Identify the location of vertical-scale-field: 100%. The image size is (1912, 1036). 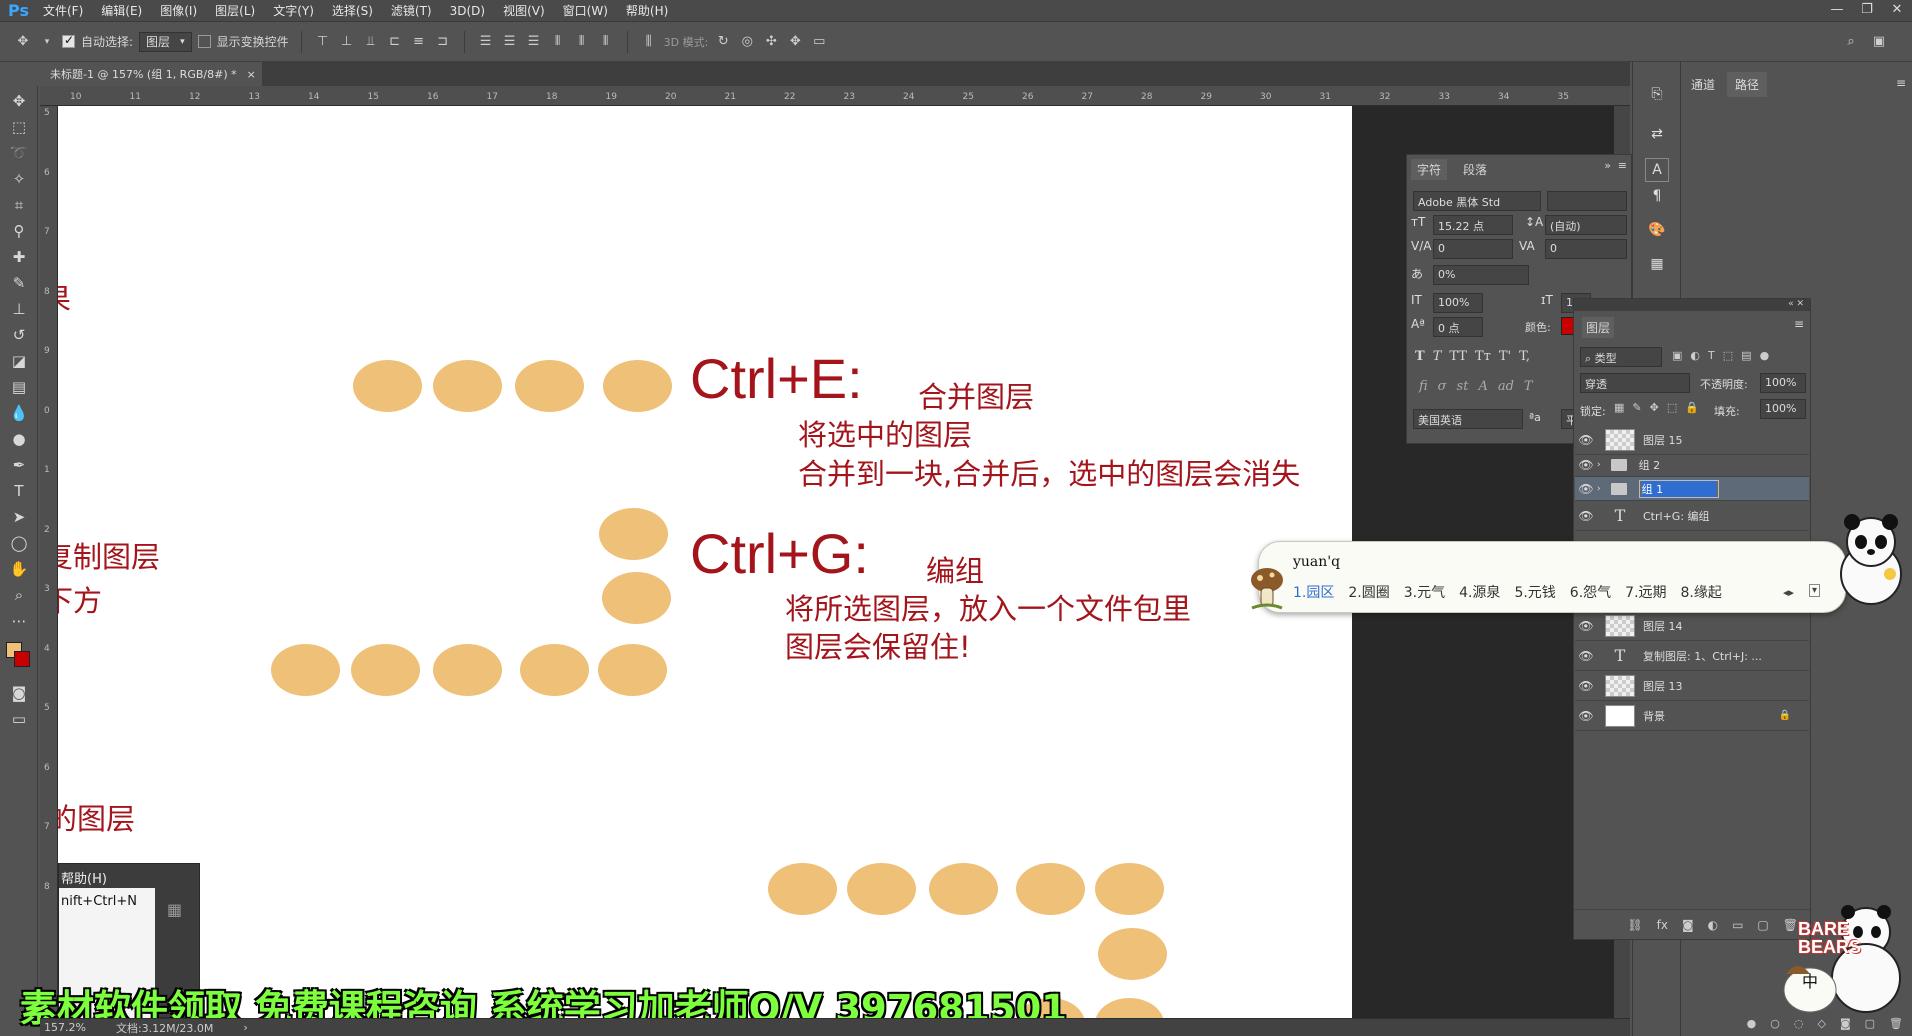
(1458, 303).